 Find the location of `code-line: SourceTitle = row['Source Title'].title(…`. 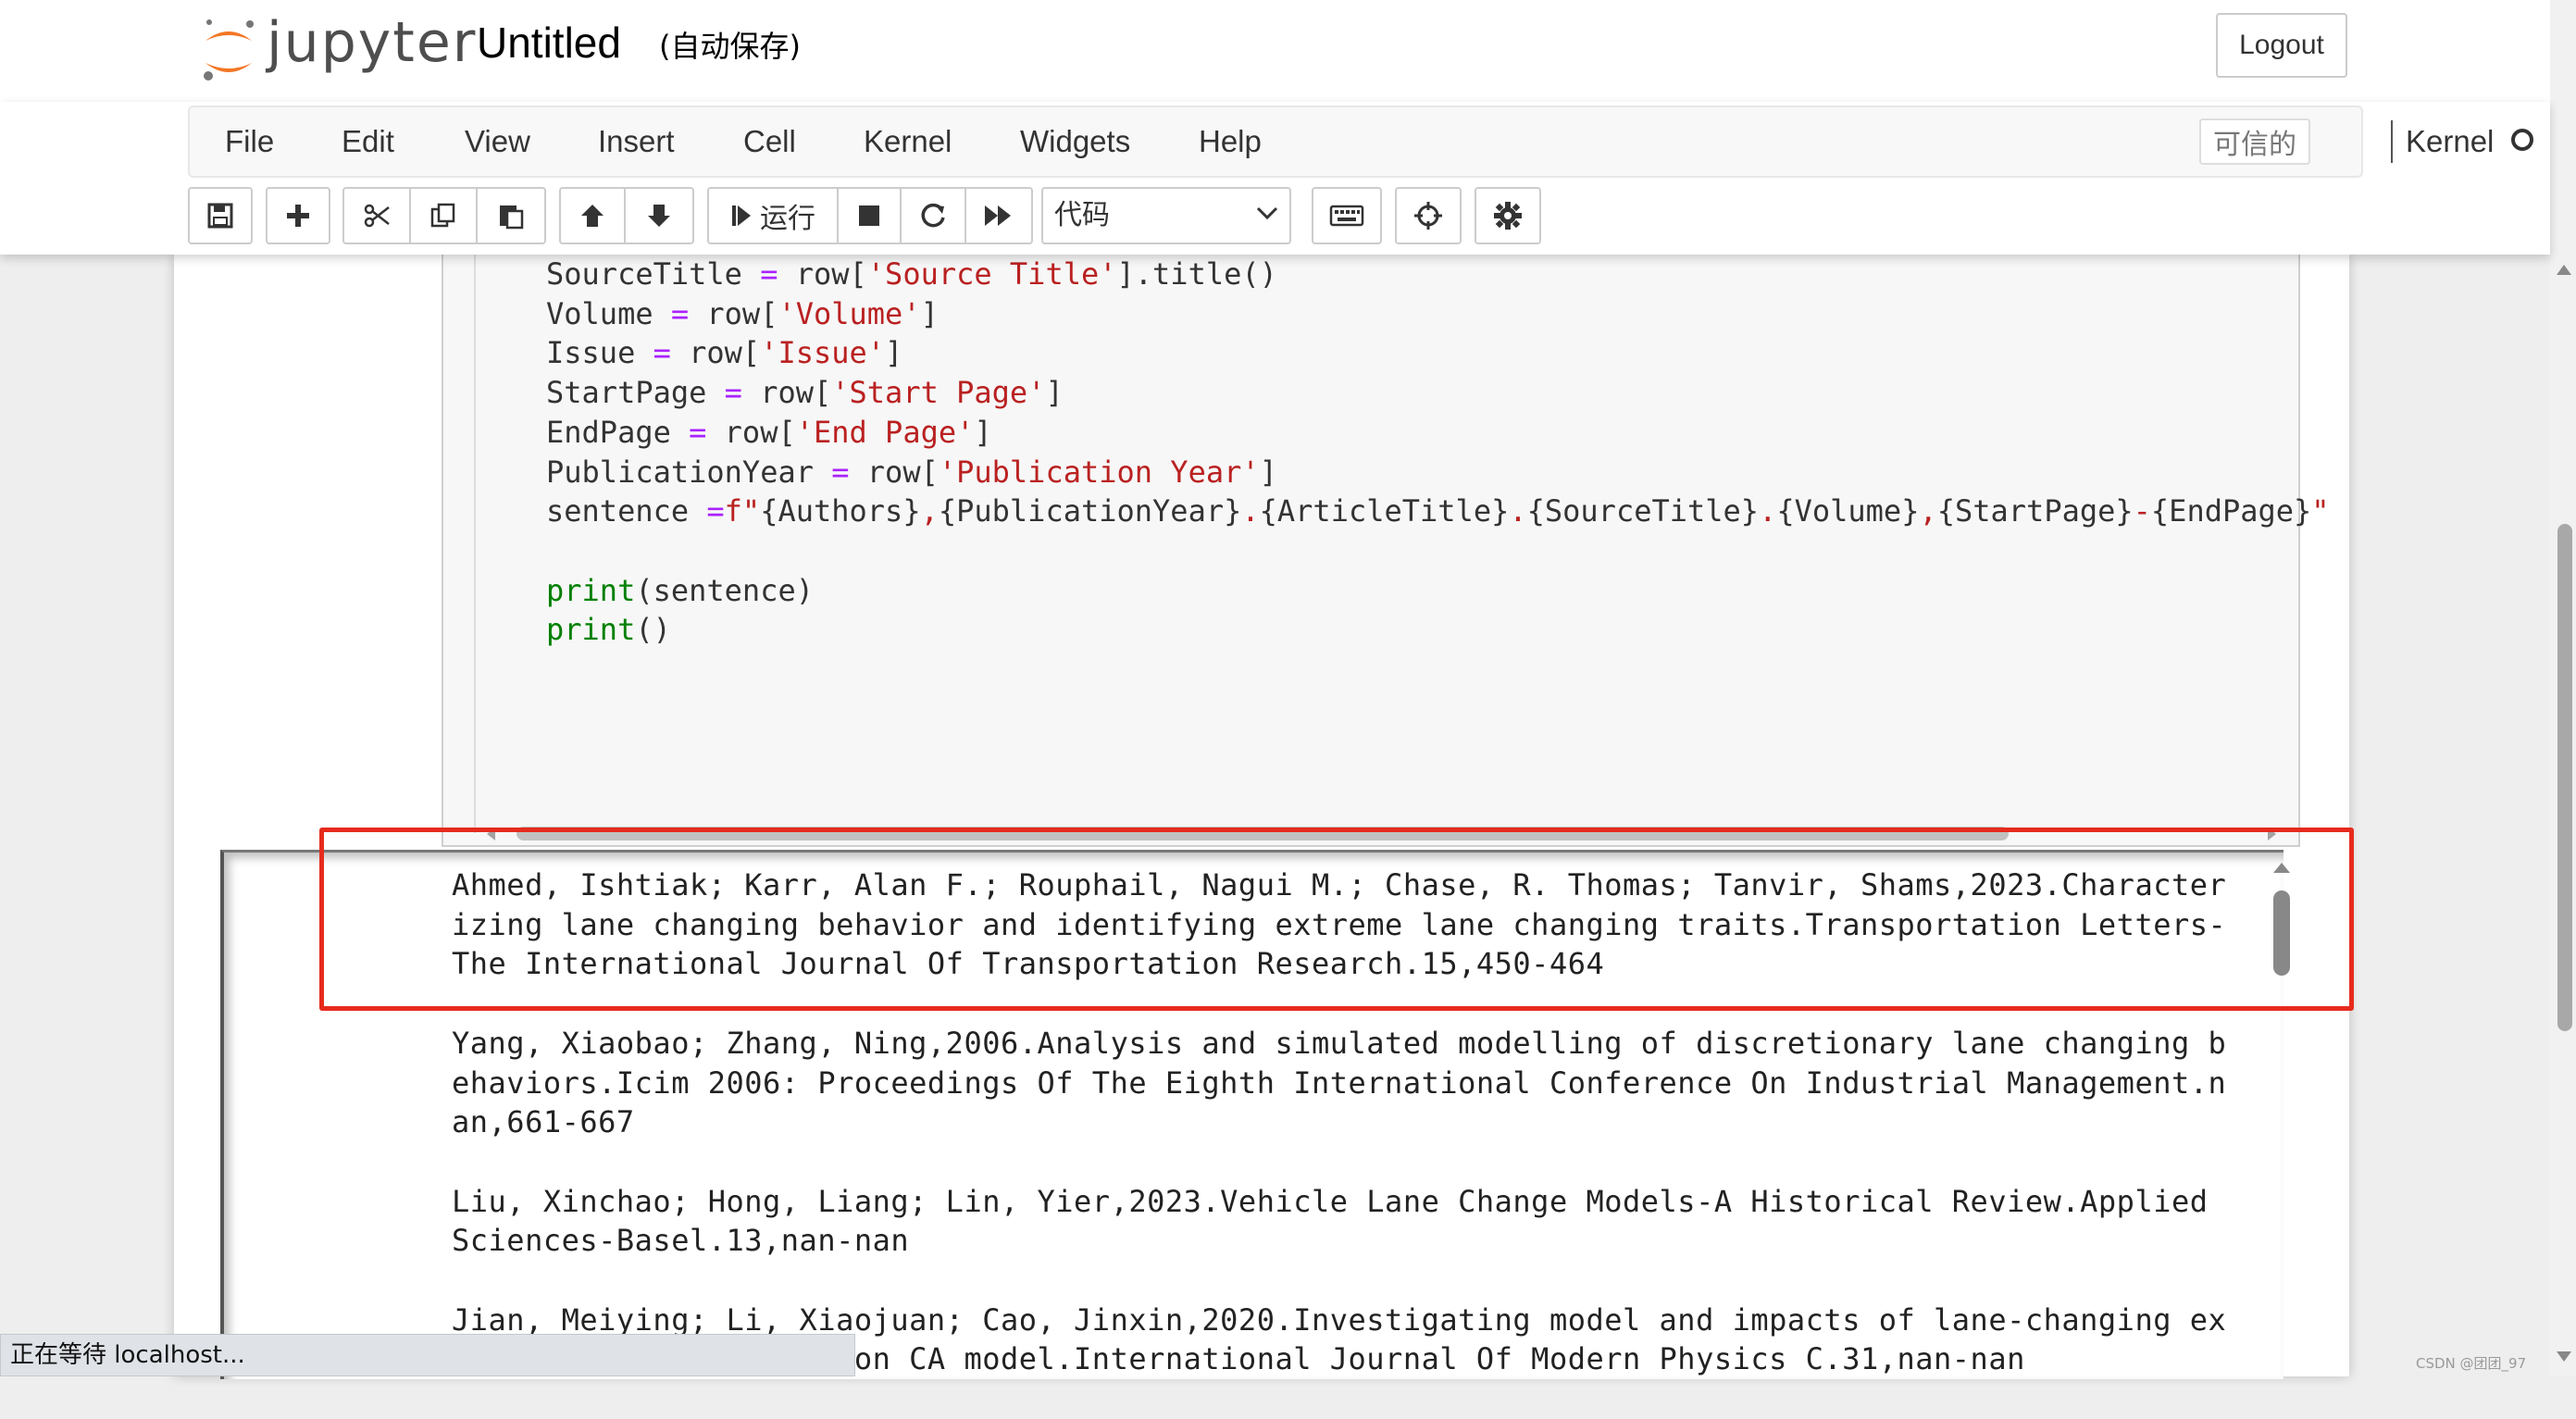

code-line: SourceTitle = row['Source Title'].title(… is located at coordinates (911, 274).